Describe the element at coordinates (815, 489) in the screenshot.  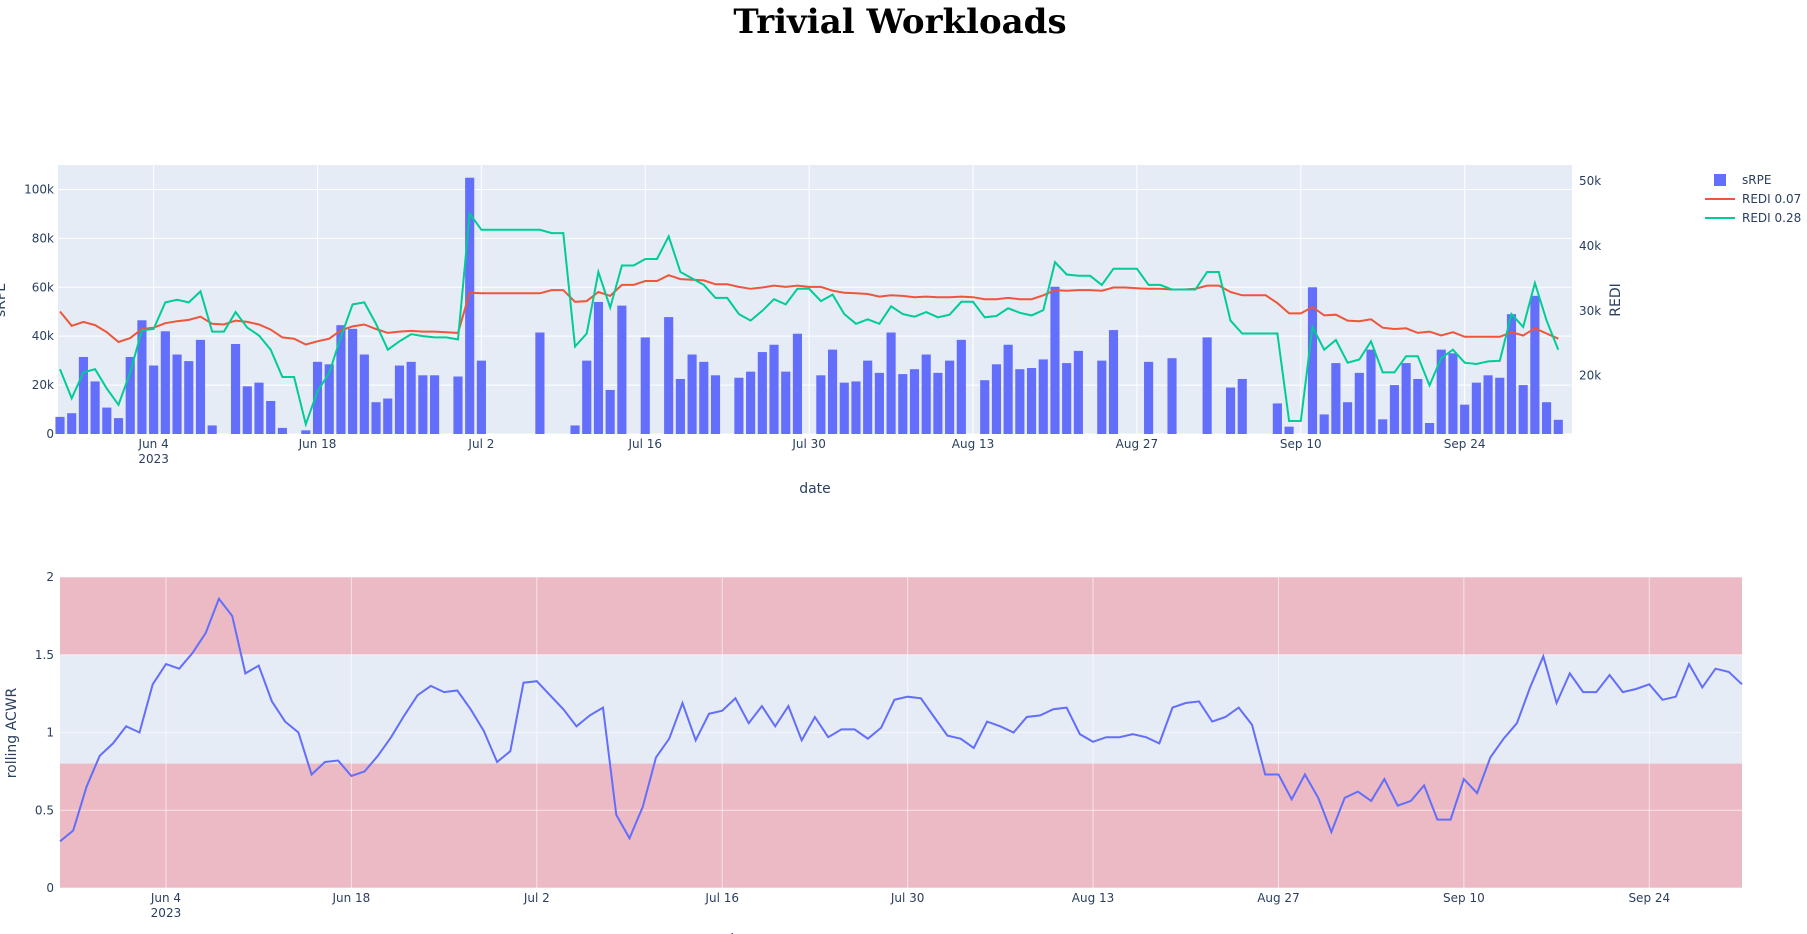
I see `top-x-axis-title: date` at that location.